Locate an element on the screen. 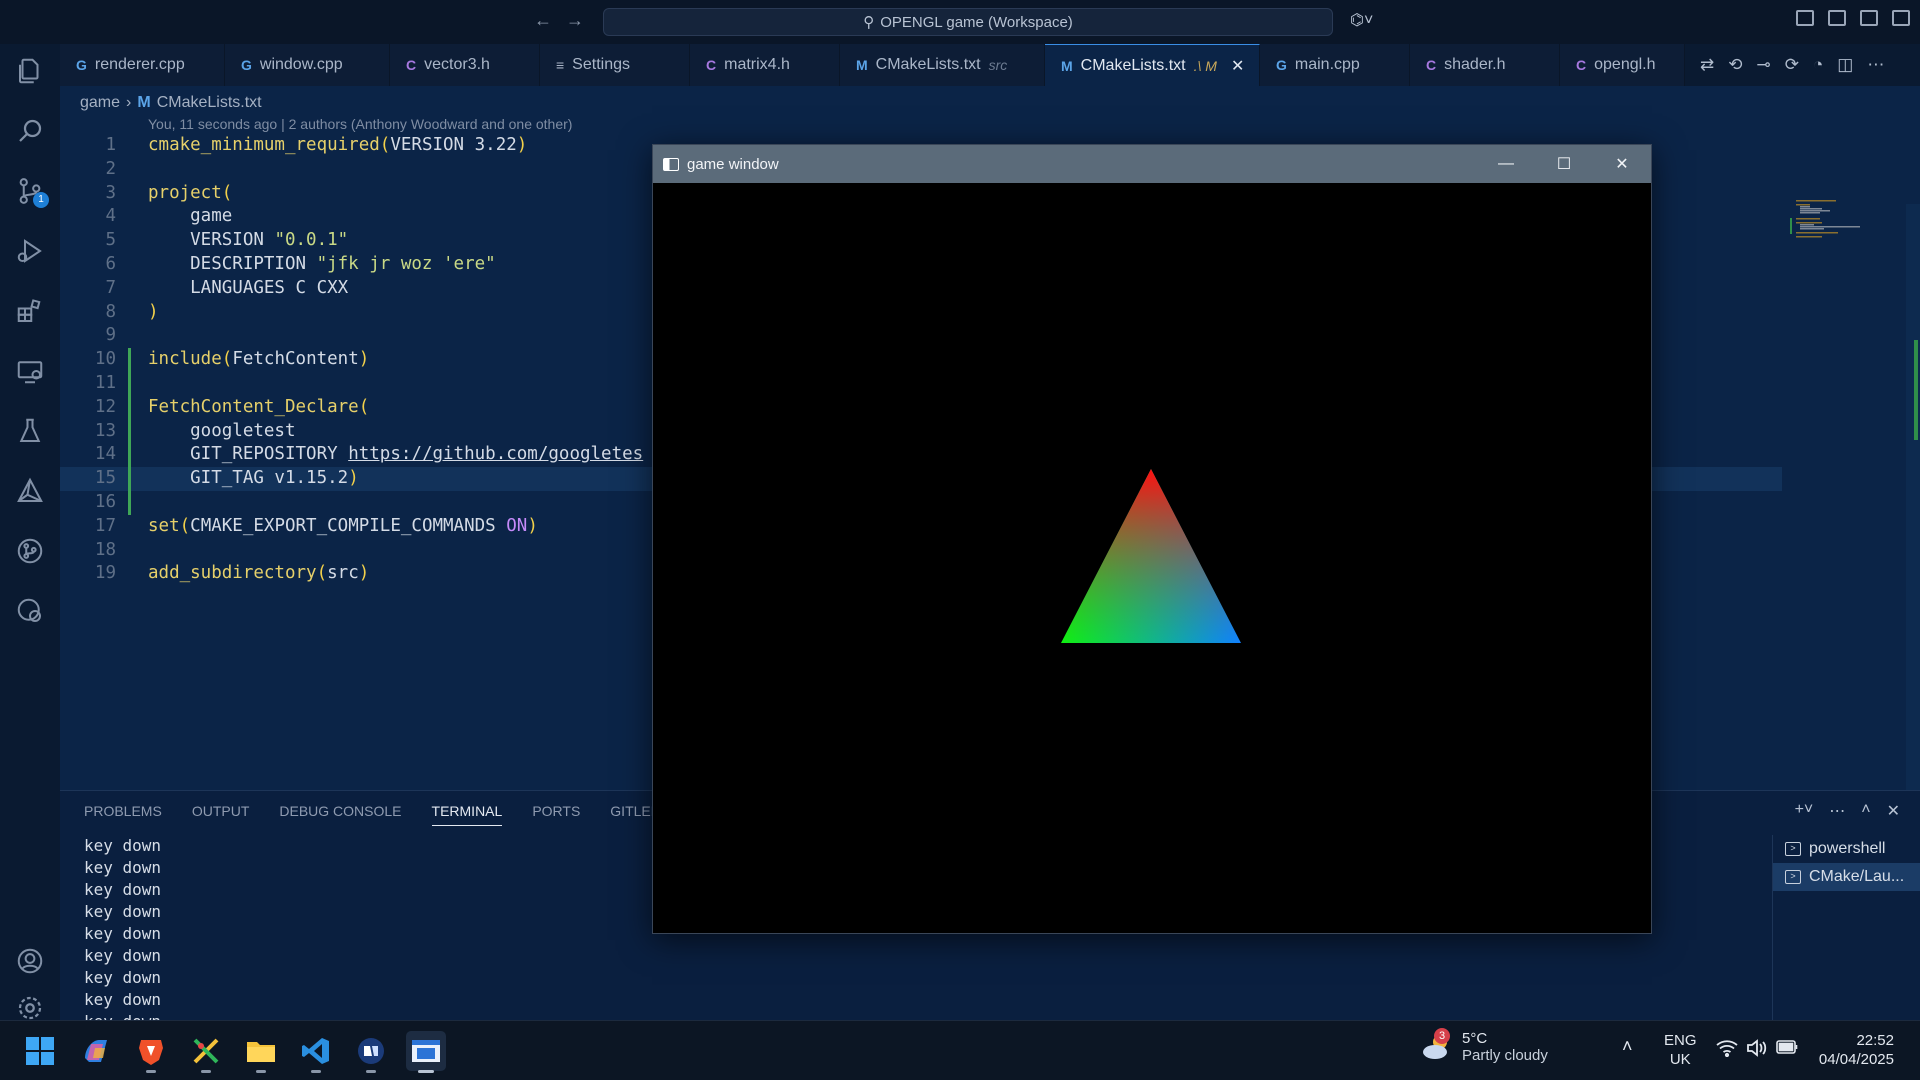  close-icon: ✕ is located at coordinates (1622, 164).